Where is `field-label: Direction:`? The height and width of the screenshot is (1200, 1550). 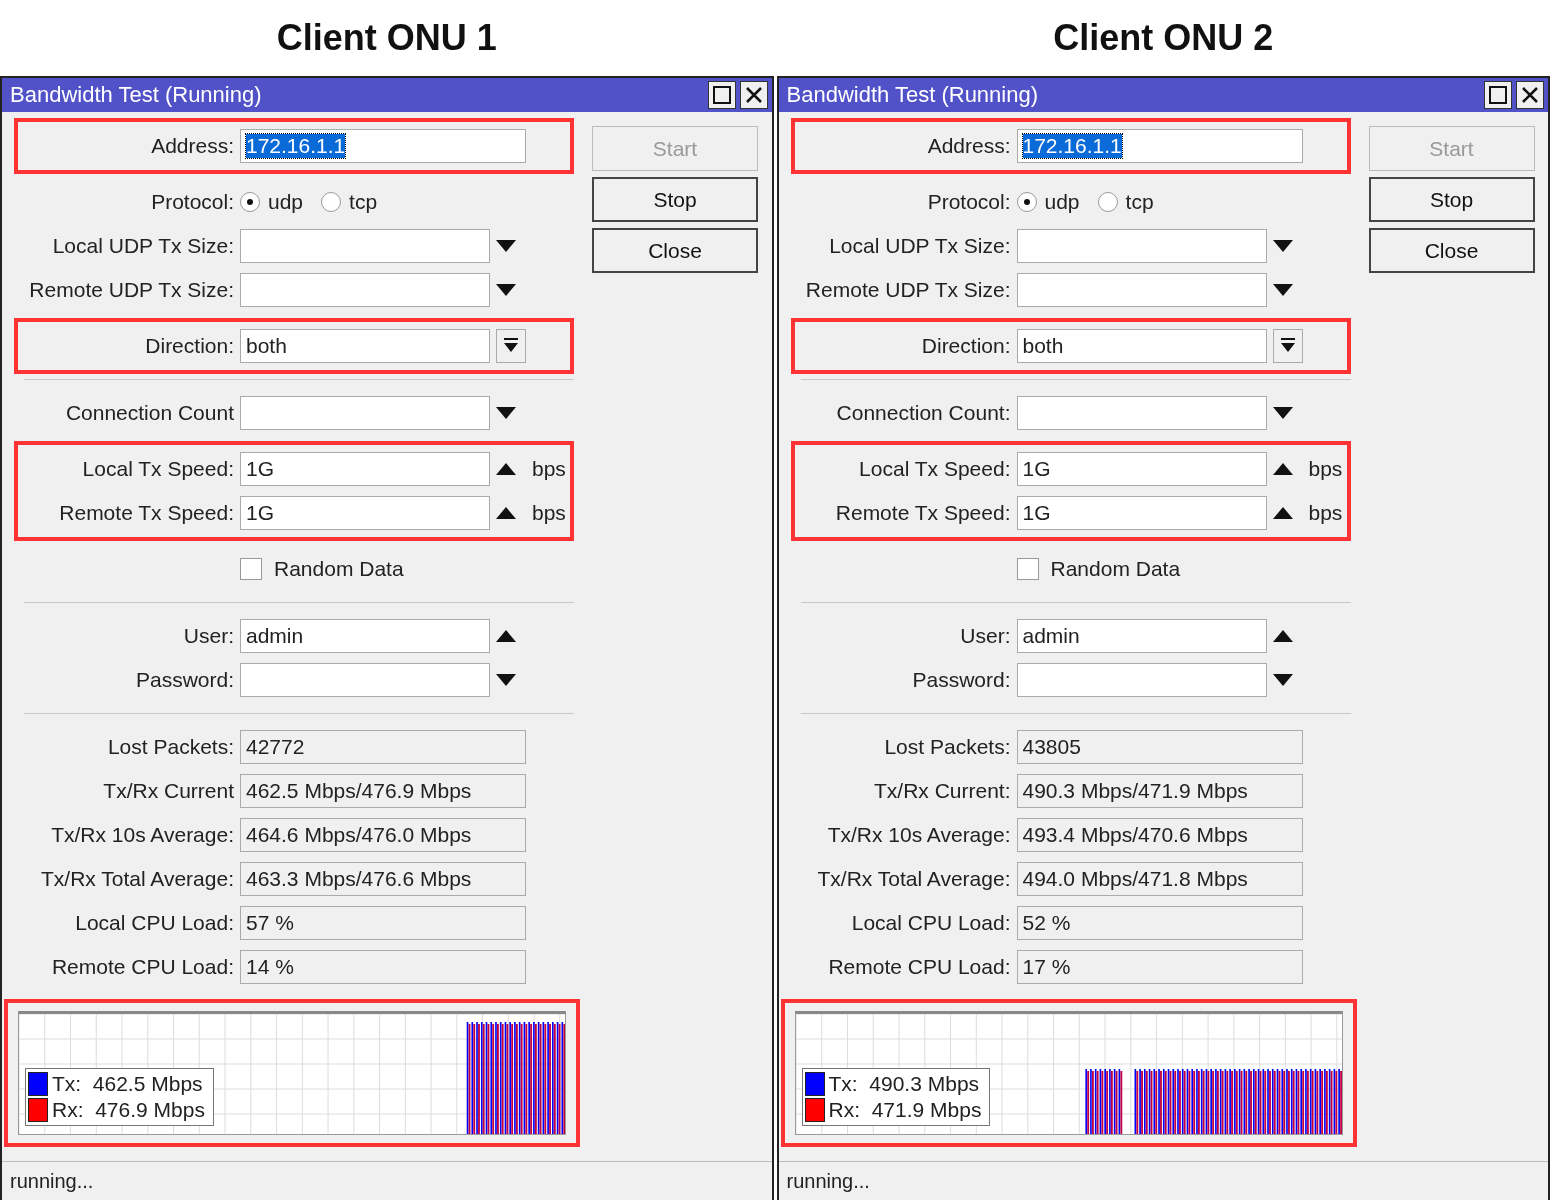
field-label: Direction: is located at coordinates (965, 346).